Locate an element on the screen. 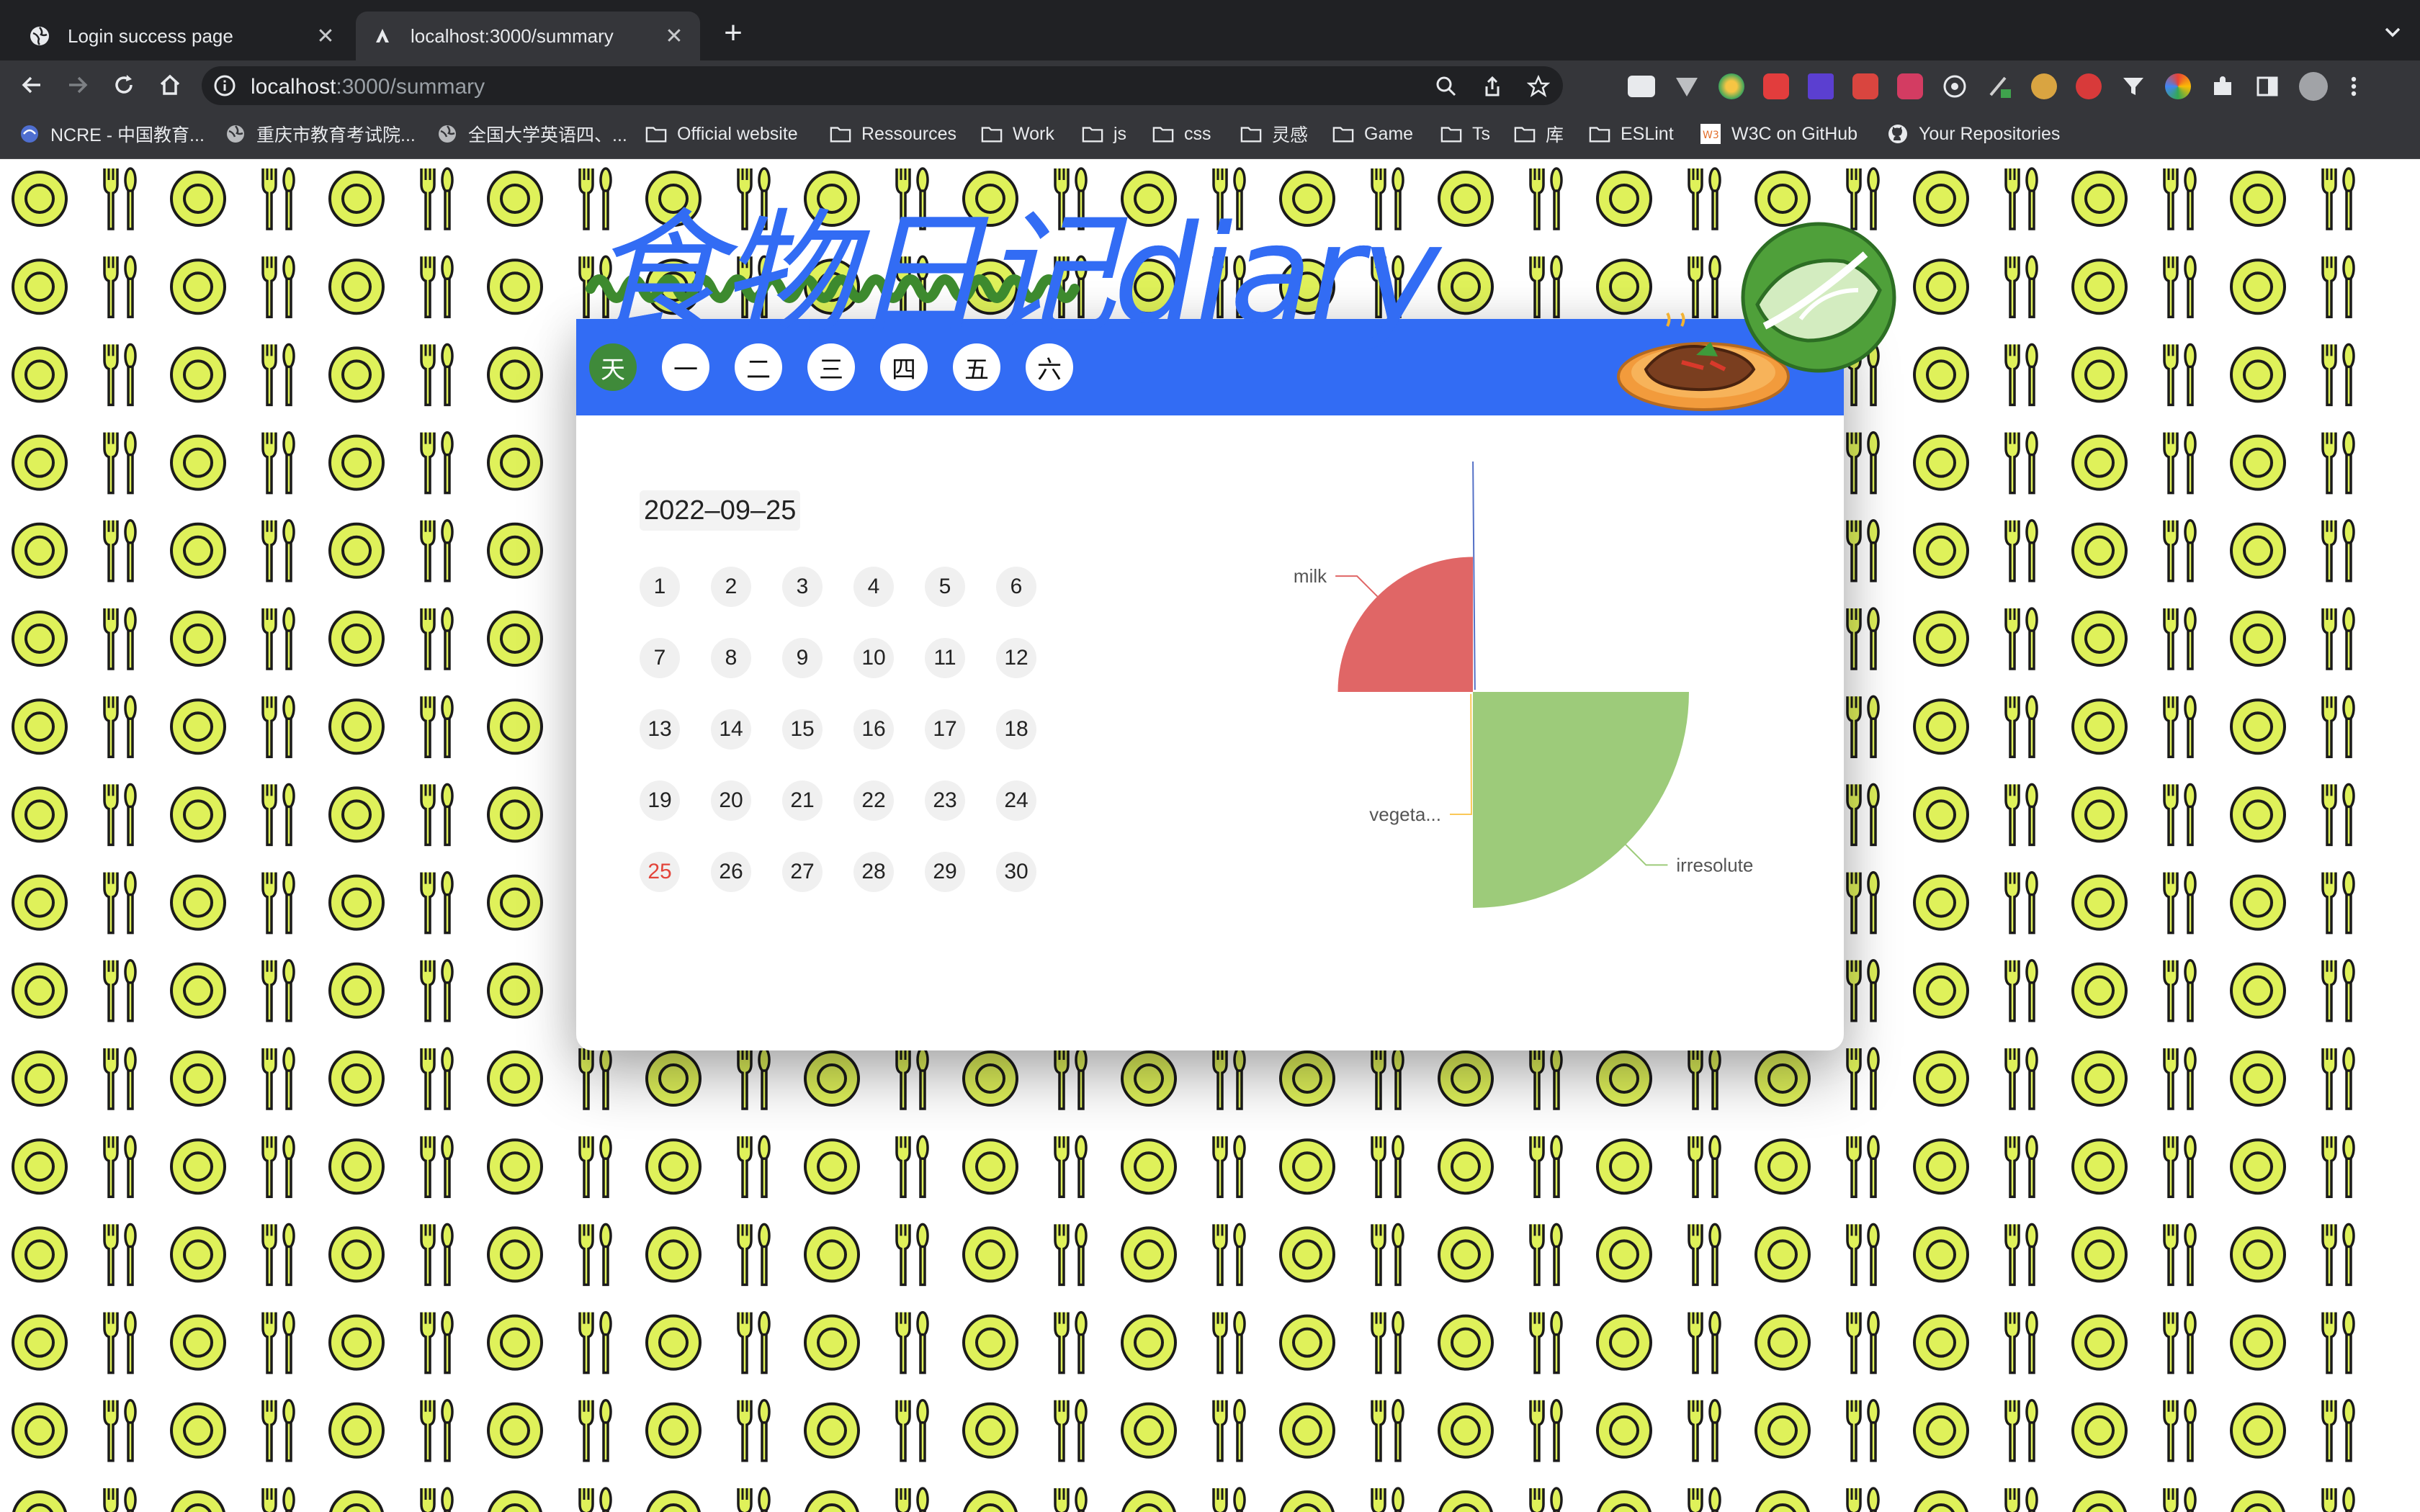  calendar-day: 1 is located at coordinates (660, 587).